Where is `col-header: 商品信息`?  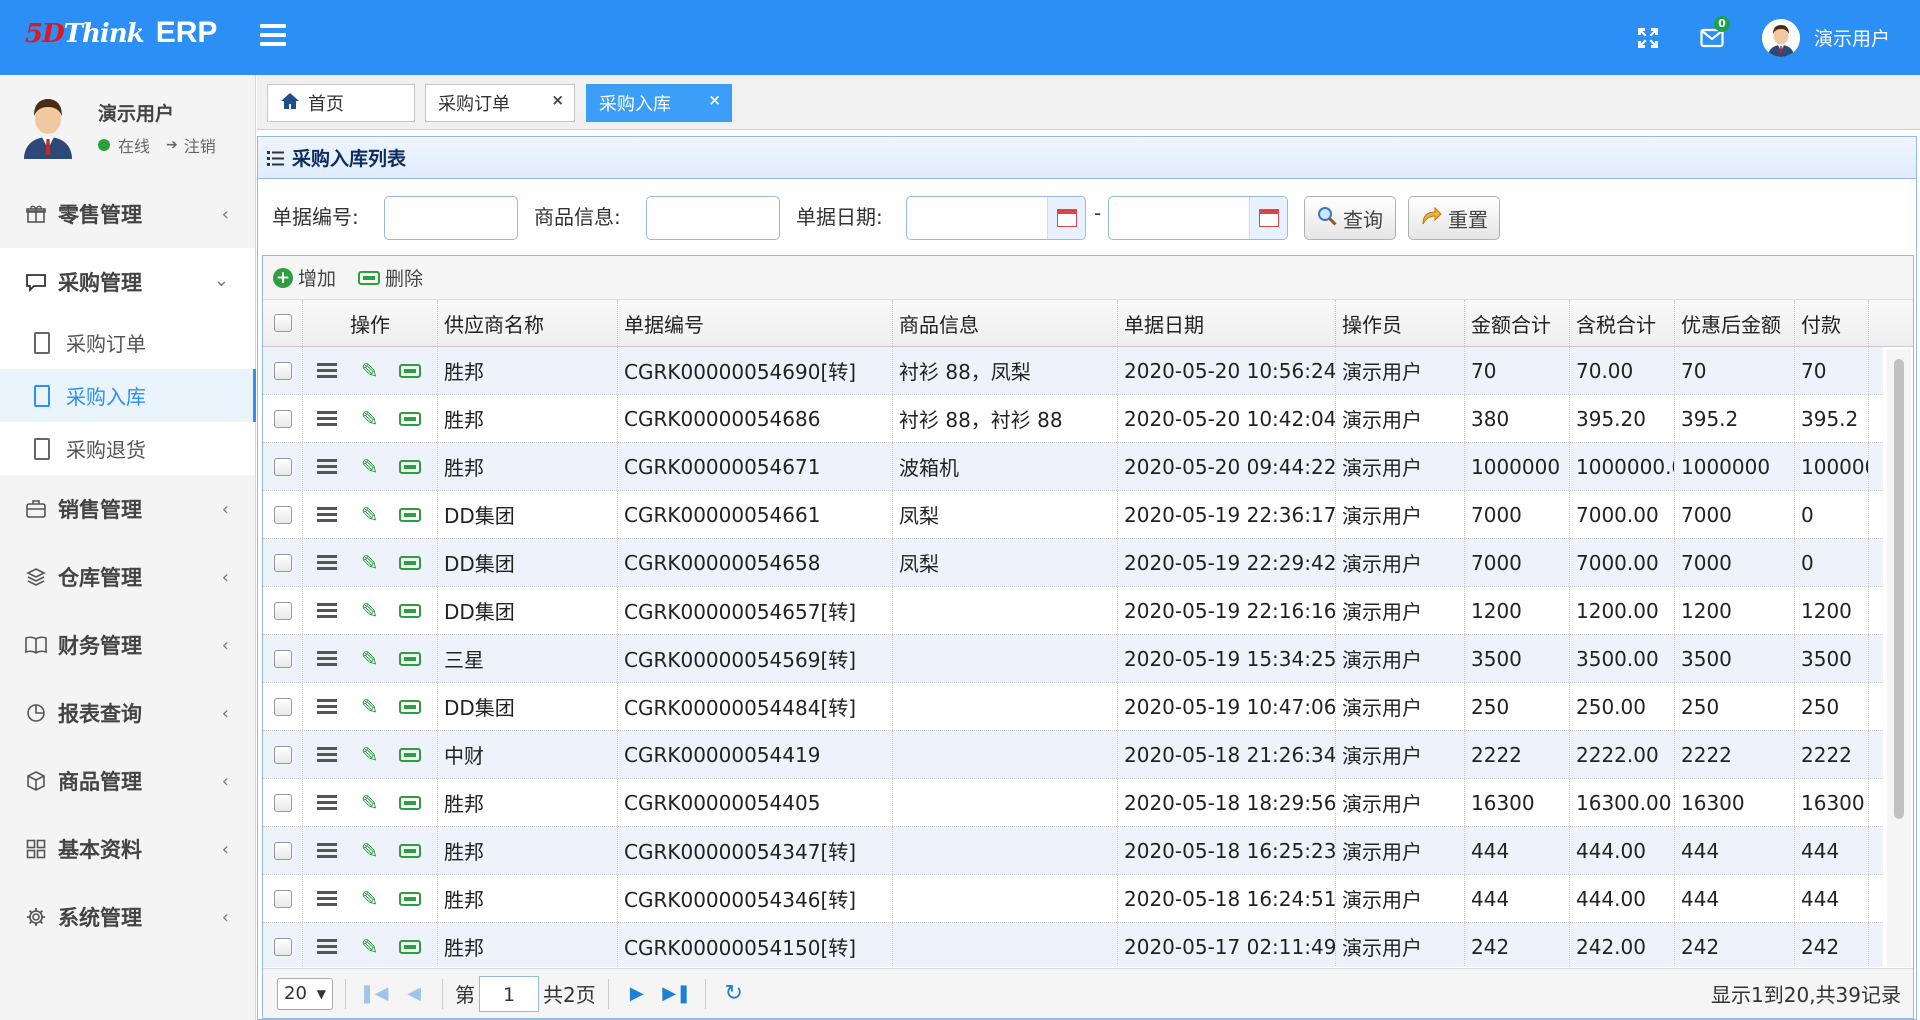 col-header: 商品信息 is located at coordinates (1005, 323).